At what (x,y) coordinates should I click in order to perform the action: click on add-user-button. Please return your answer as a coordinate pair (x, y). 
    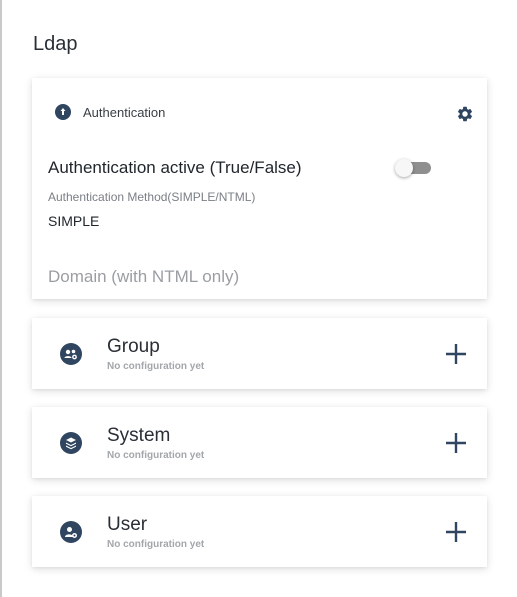
    Looking at the image, I should click on (456, 532).